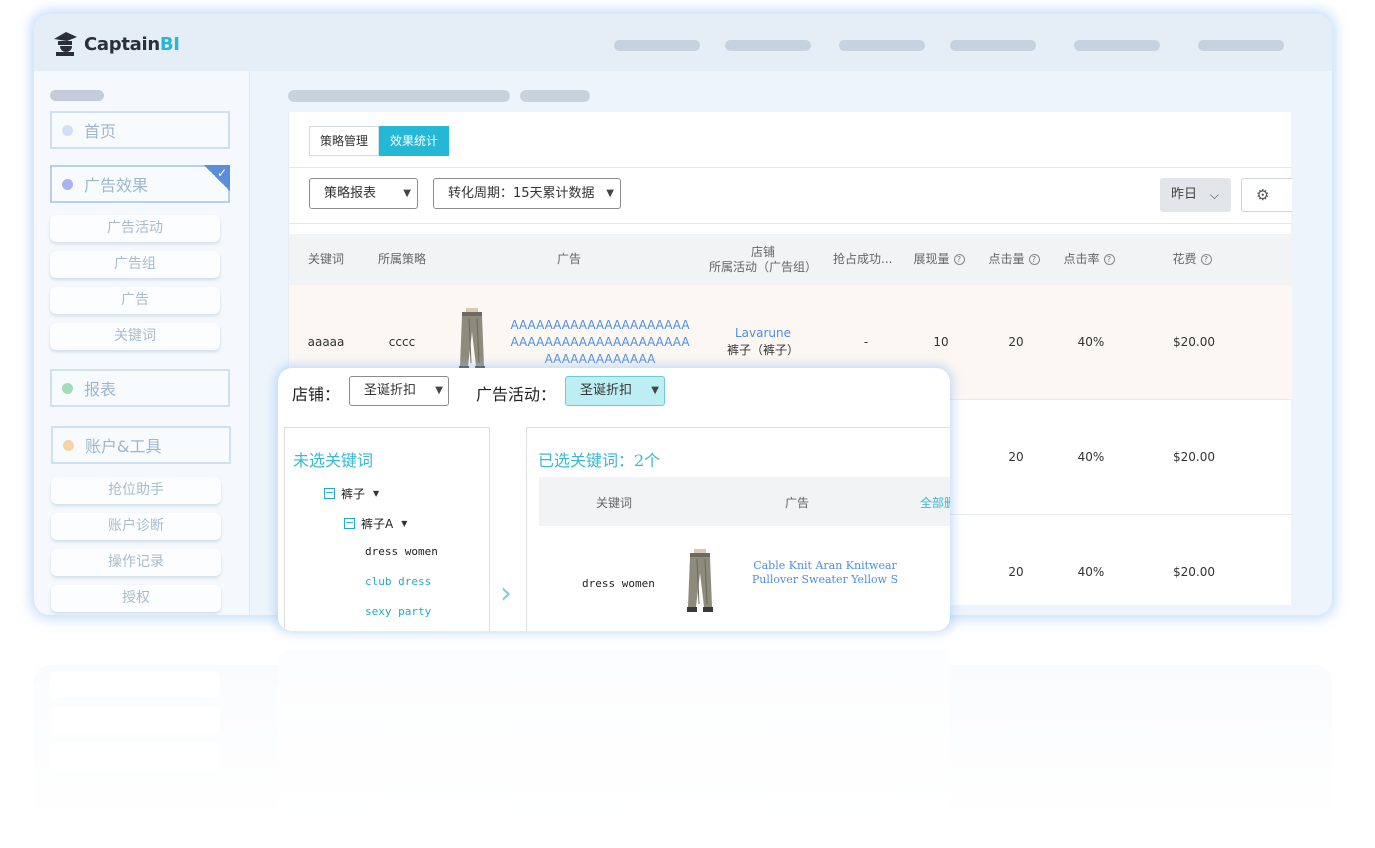 Image resolution: width=1375 pixels, height=848 pixels. What do you see at coordinates (762, 251) in the screenshot?
I see `col-store-line1: 店铺` at bounding box center [762, 251].